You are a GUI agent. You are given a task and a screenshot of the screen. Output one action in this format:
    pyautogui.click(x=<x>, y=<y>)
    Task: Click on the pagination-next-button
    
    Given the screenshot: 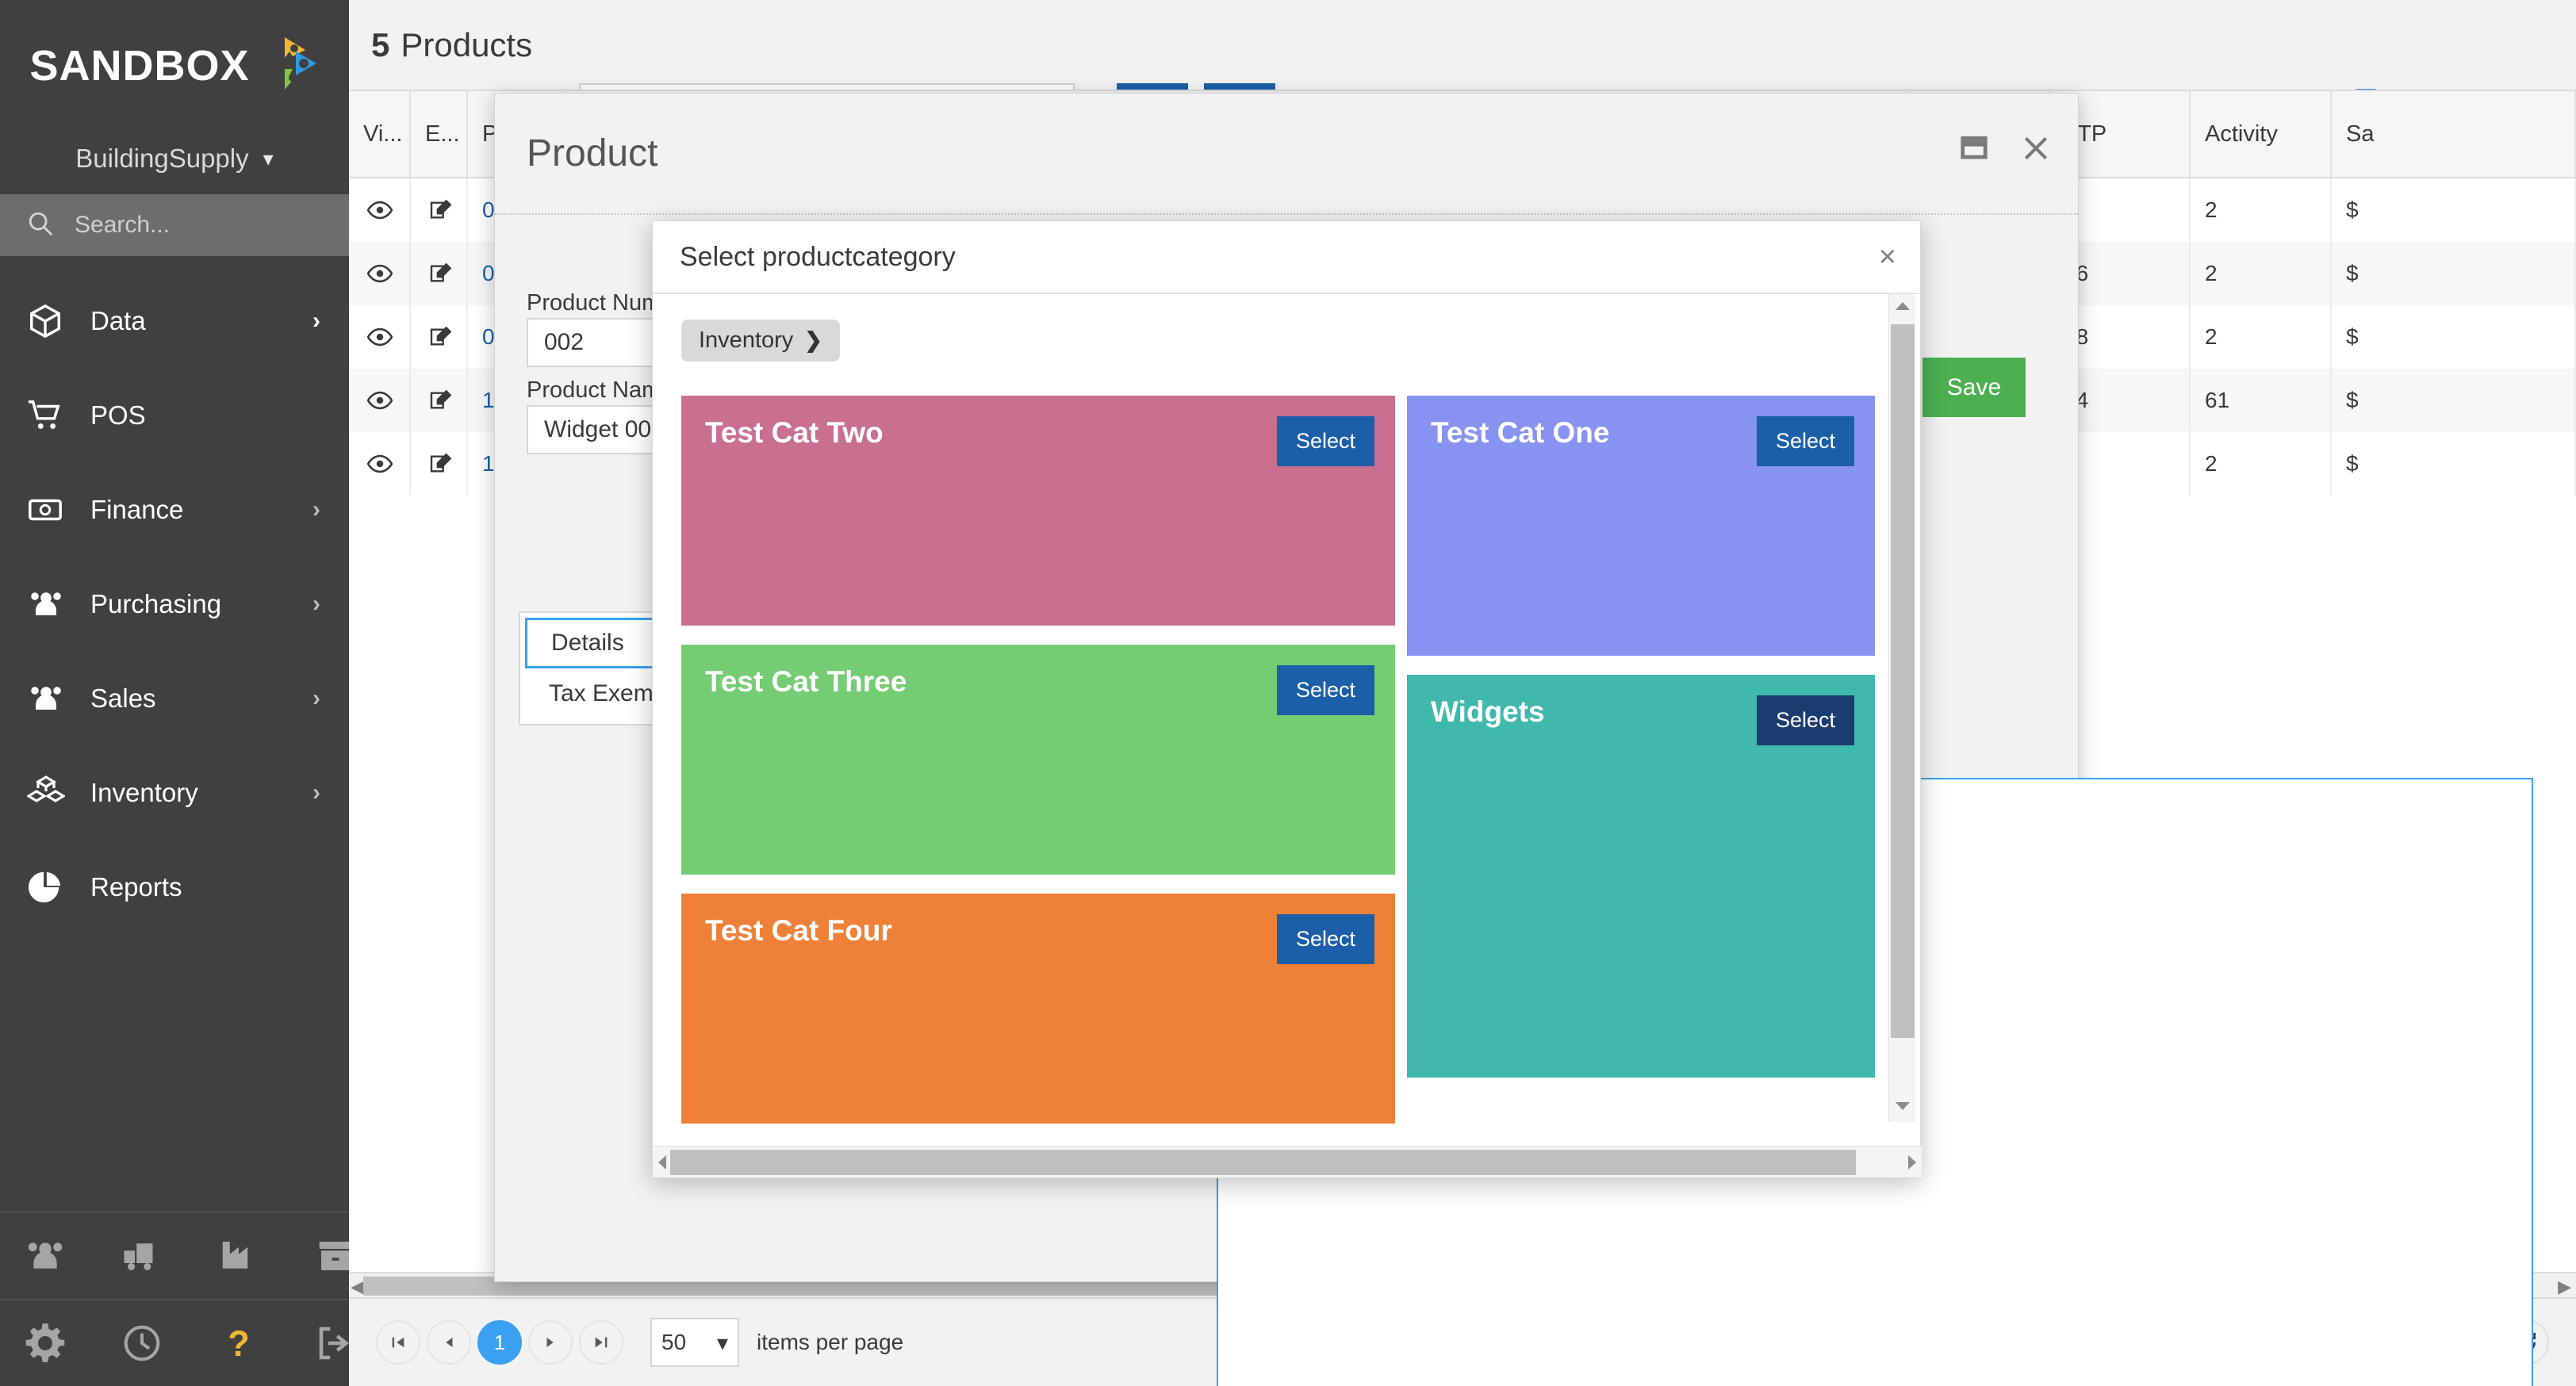 What is the action you would take?
    pyautogui.click(x=551, y=1342)
    